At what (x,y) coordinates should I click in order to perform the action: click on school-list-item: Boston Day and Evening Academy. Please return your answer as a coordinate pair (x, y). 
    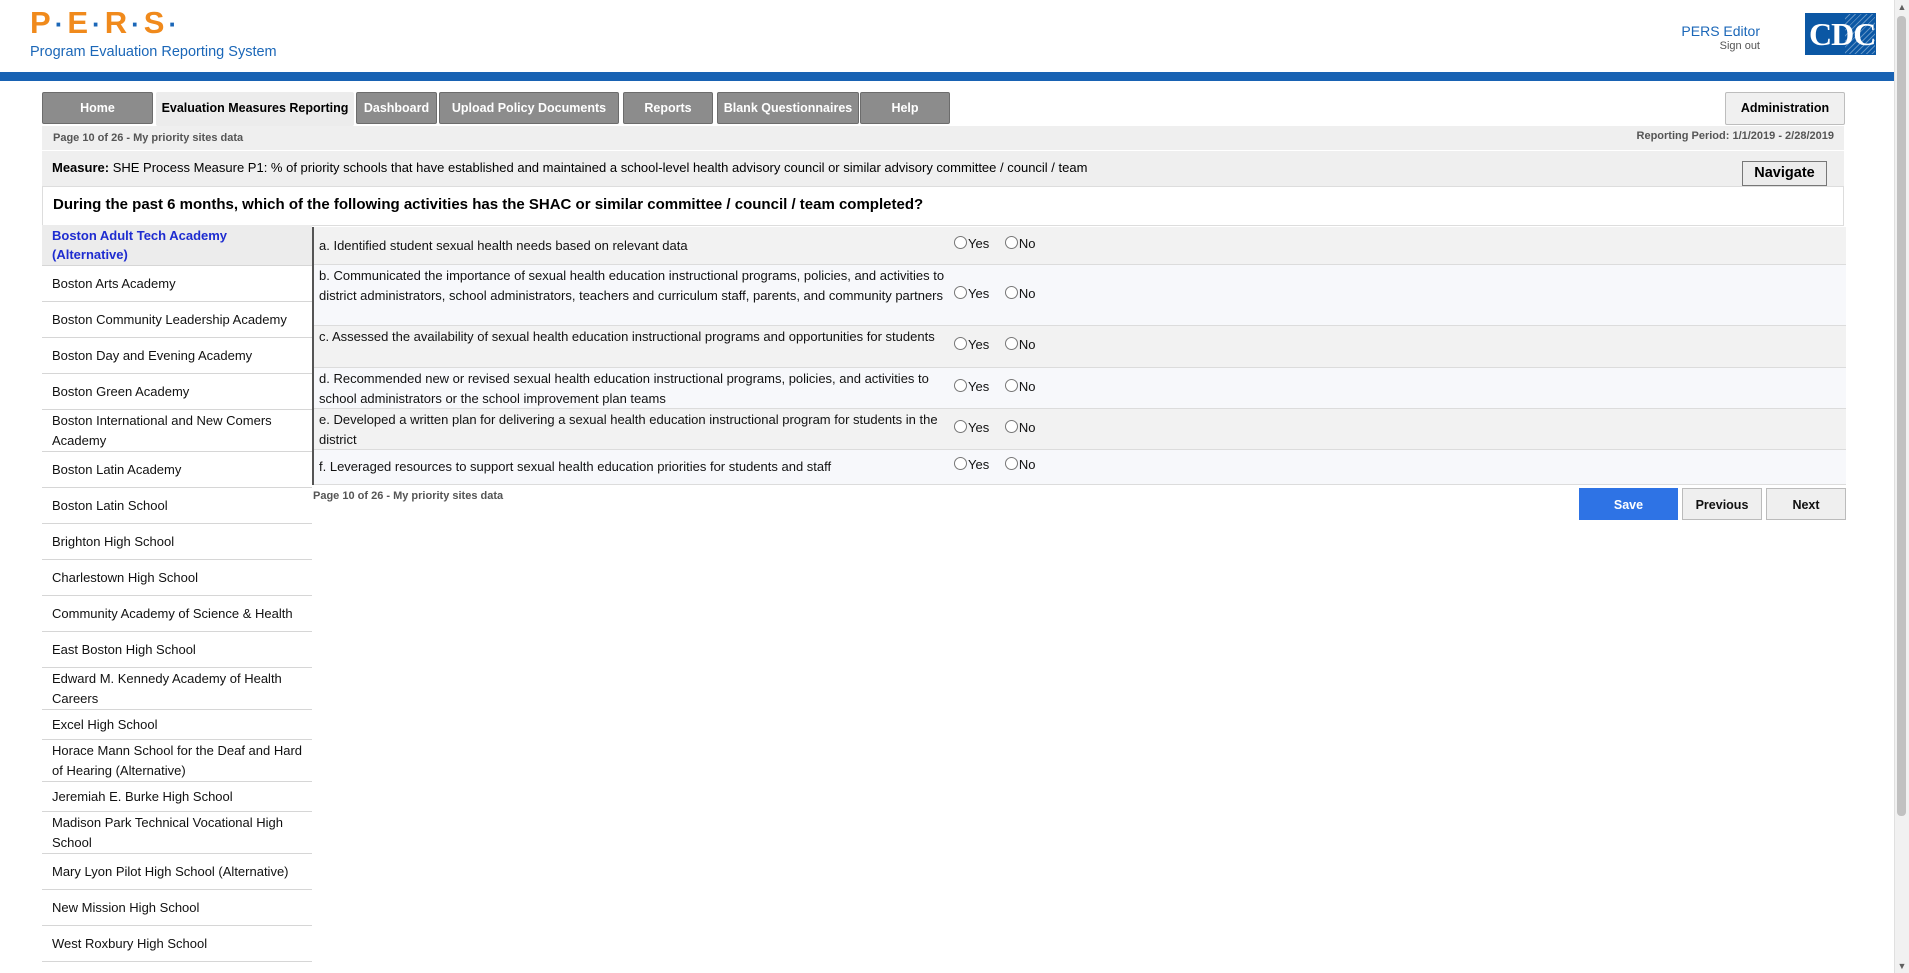
    Looking at the image, I should click on (177, 356).